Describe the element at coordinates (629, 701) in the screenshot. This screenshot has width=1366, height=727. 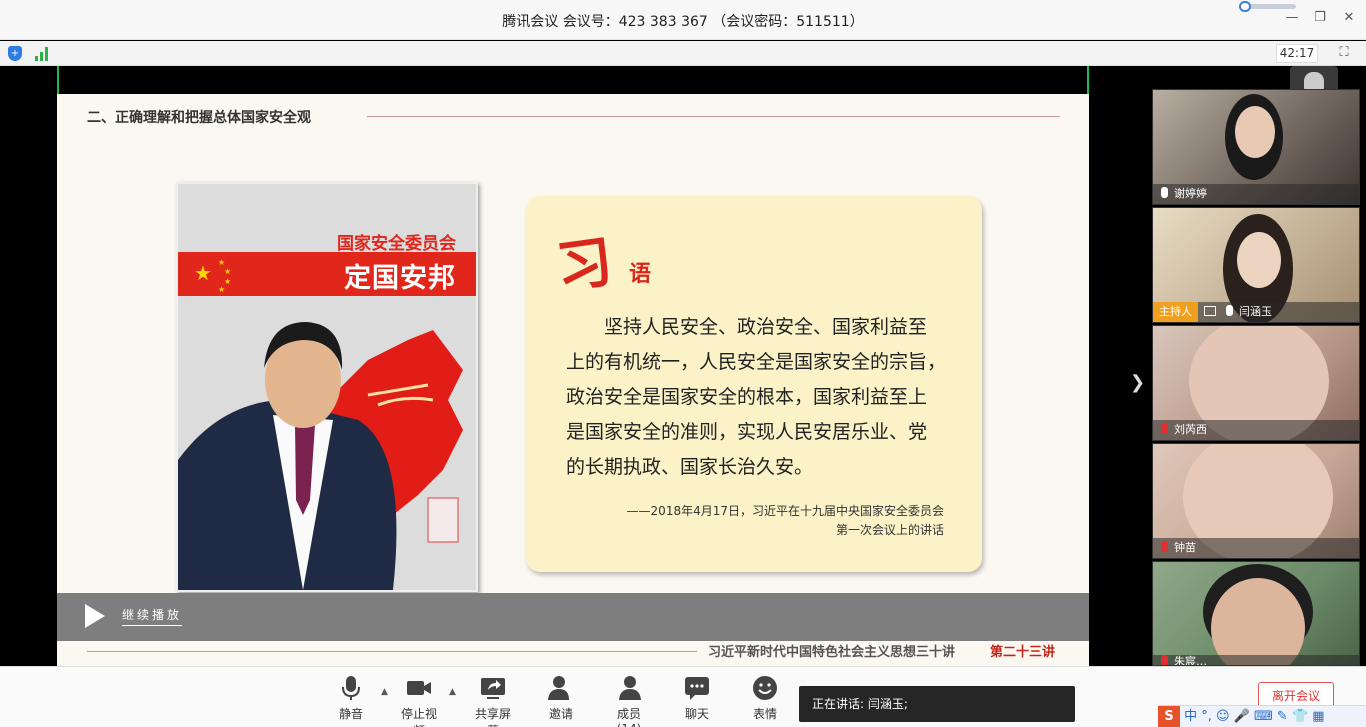
I see `members-button: 成员(14)` at that location.